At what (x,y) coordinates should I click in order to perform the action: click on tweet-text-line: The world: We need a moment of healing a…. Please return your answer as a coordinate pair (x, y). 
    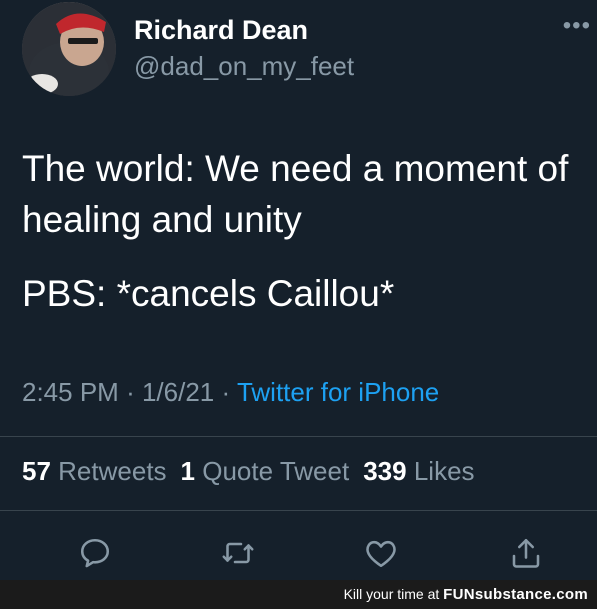
    Looking at the image, I should click on (295, 194).